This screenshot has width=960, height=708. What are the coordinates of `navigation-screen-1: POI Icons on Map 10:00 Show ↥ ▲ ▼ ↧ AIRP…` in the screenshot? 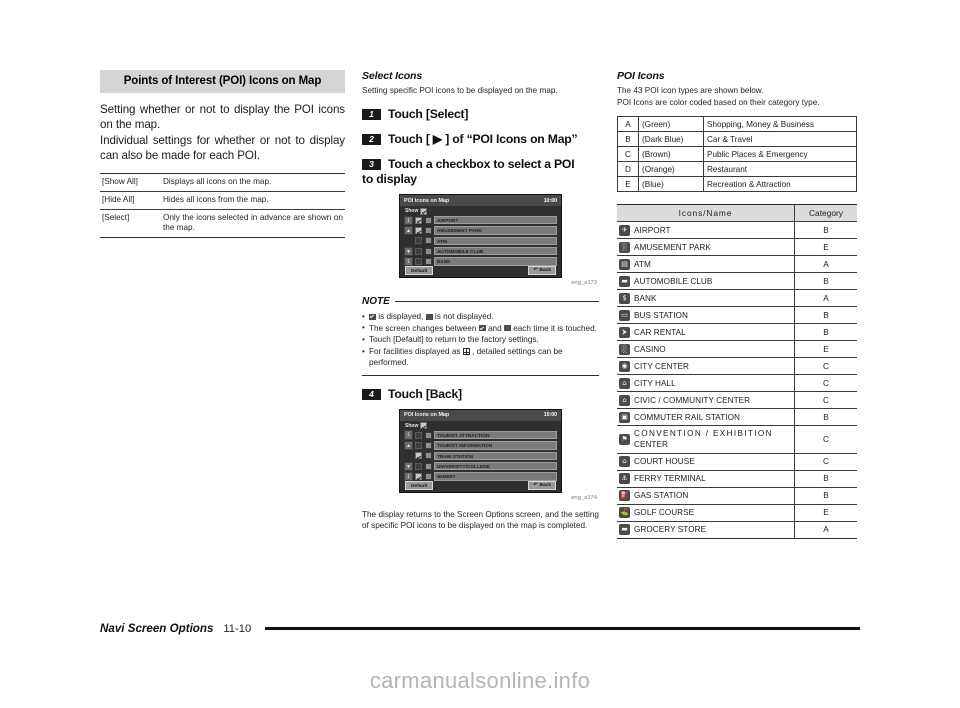 It's located at (480, 236).